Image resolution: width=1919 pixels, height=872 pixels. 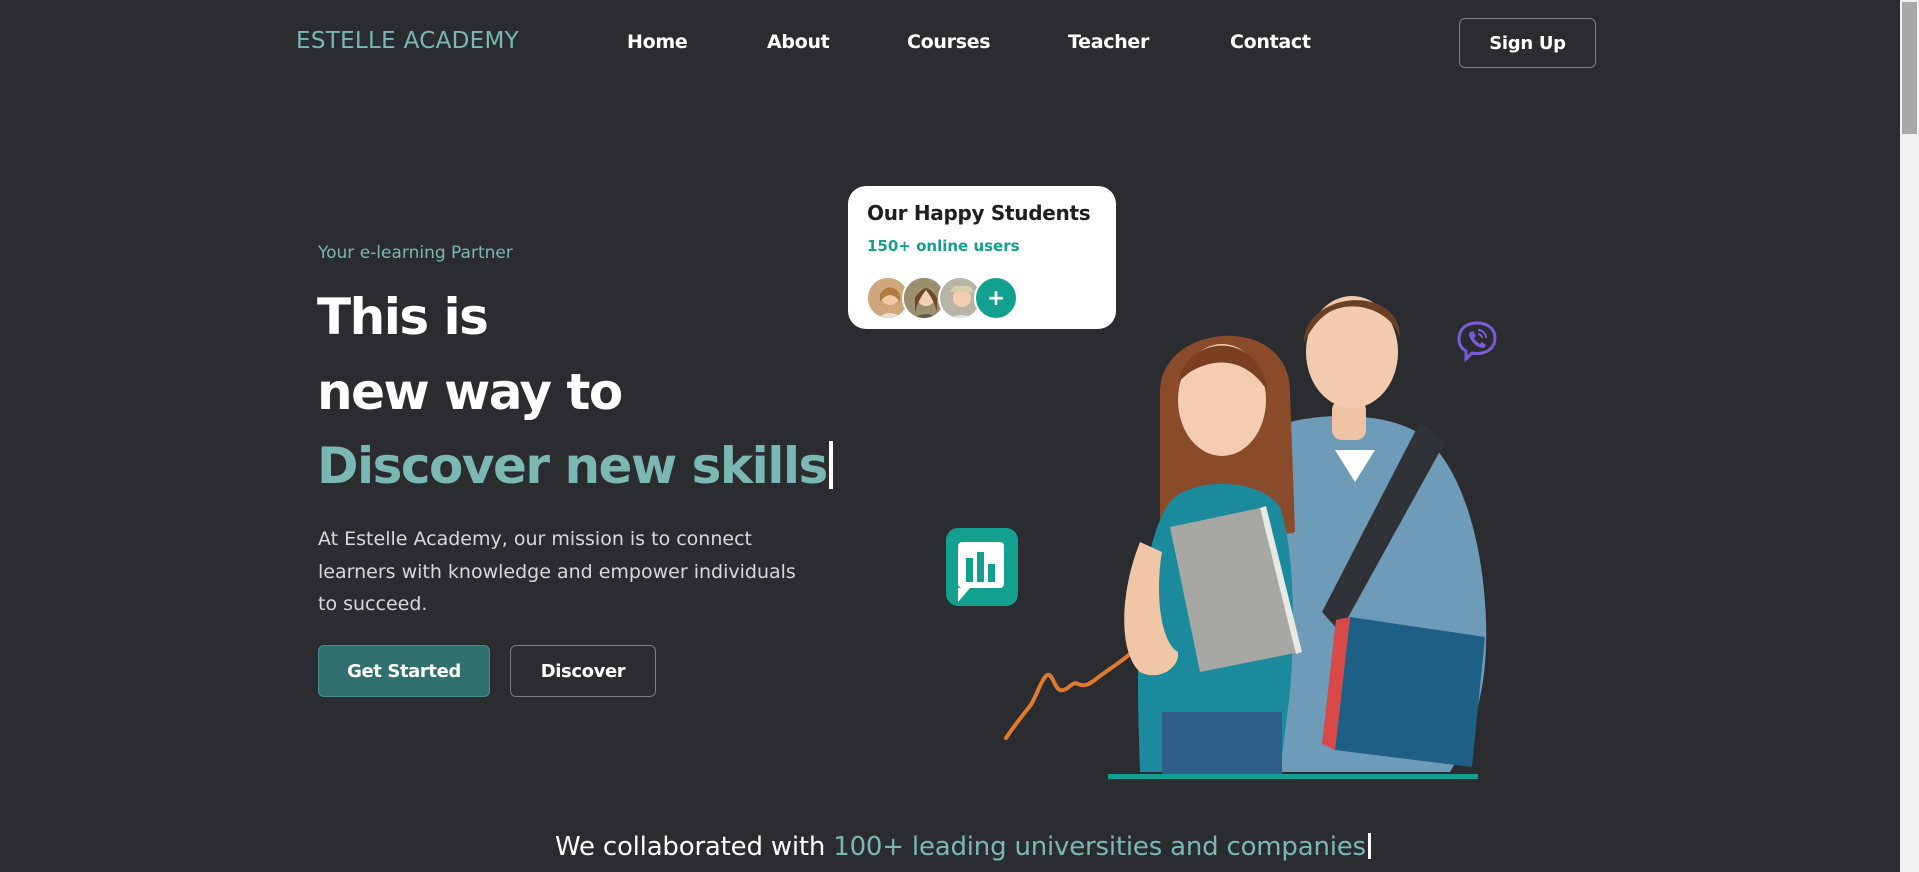 What do you see at coordinates (996, 298) in the screenshot?
I see `more-users-button: +` at bounding box center [996, 298].